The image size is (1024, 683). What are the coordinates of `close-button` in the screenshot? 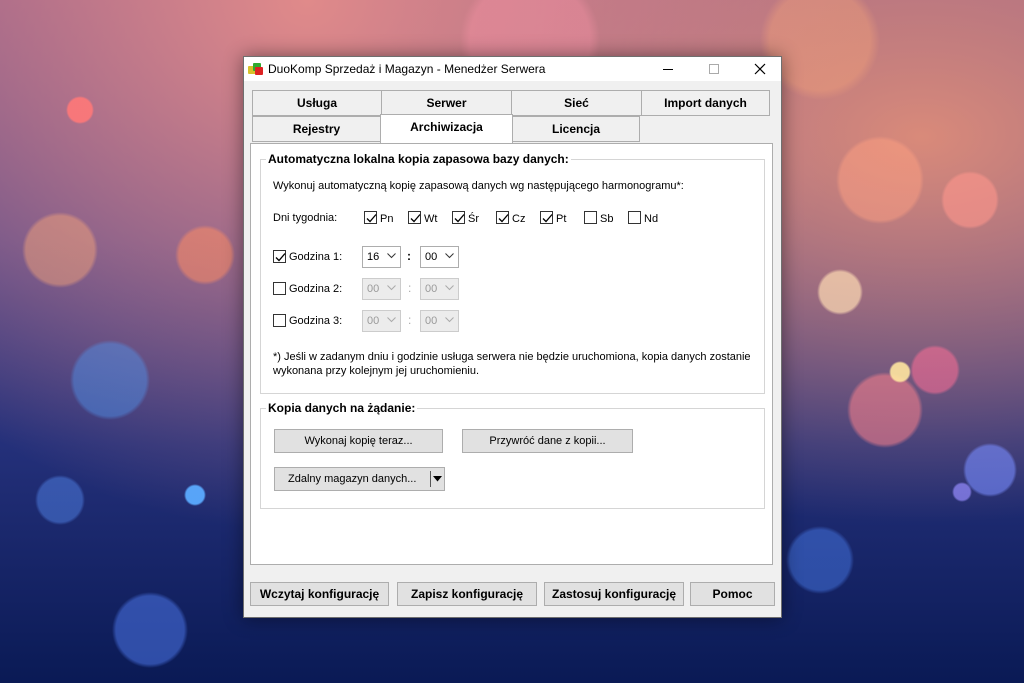 It's located at (760, 69).